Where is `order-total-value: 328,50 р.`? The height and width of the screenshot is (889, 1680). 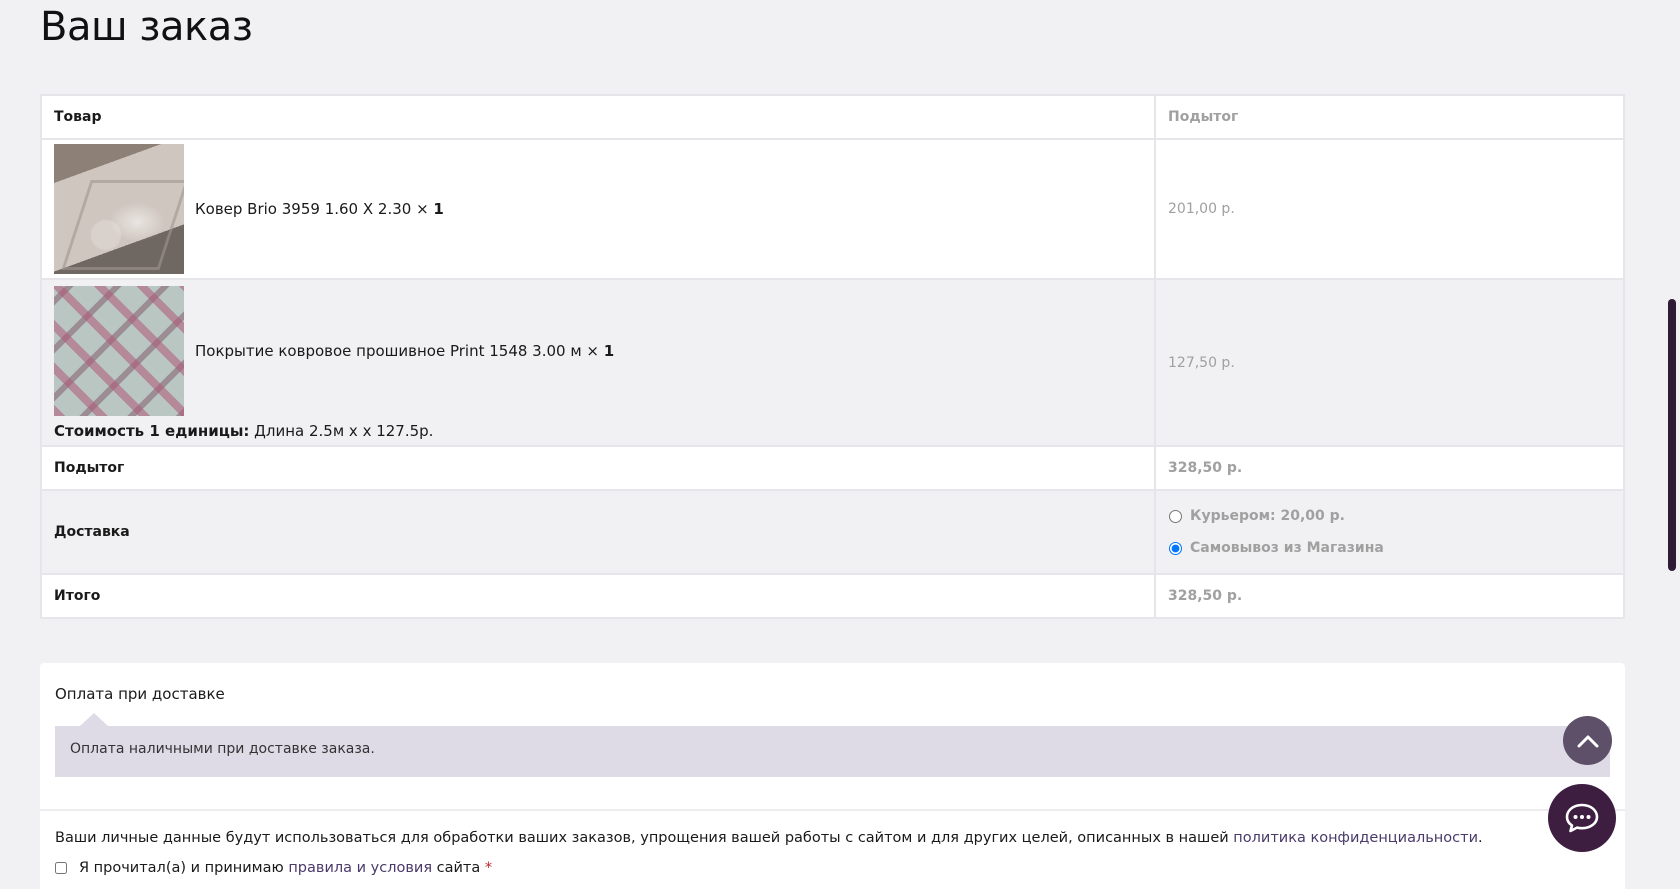
order-total-value: 328,50 р. is located at coordinates (1205, 596).